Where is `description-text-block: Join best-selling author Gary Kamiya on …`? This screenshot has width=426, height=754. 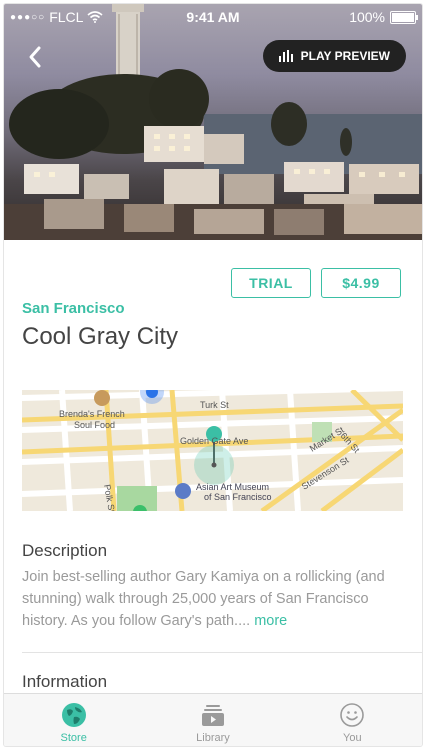
description-text-block: Join best-selling author Gary Kamiya on … is located at coordinates (207, 599).